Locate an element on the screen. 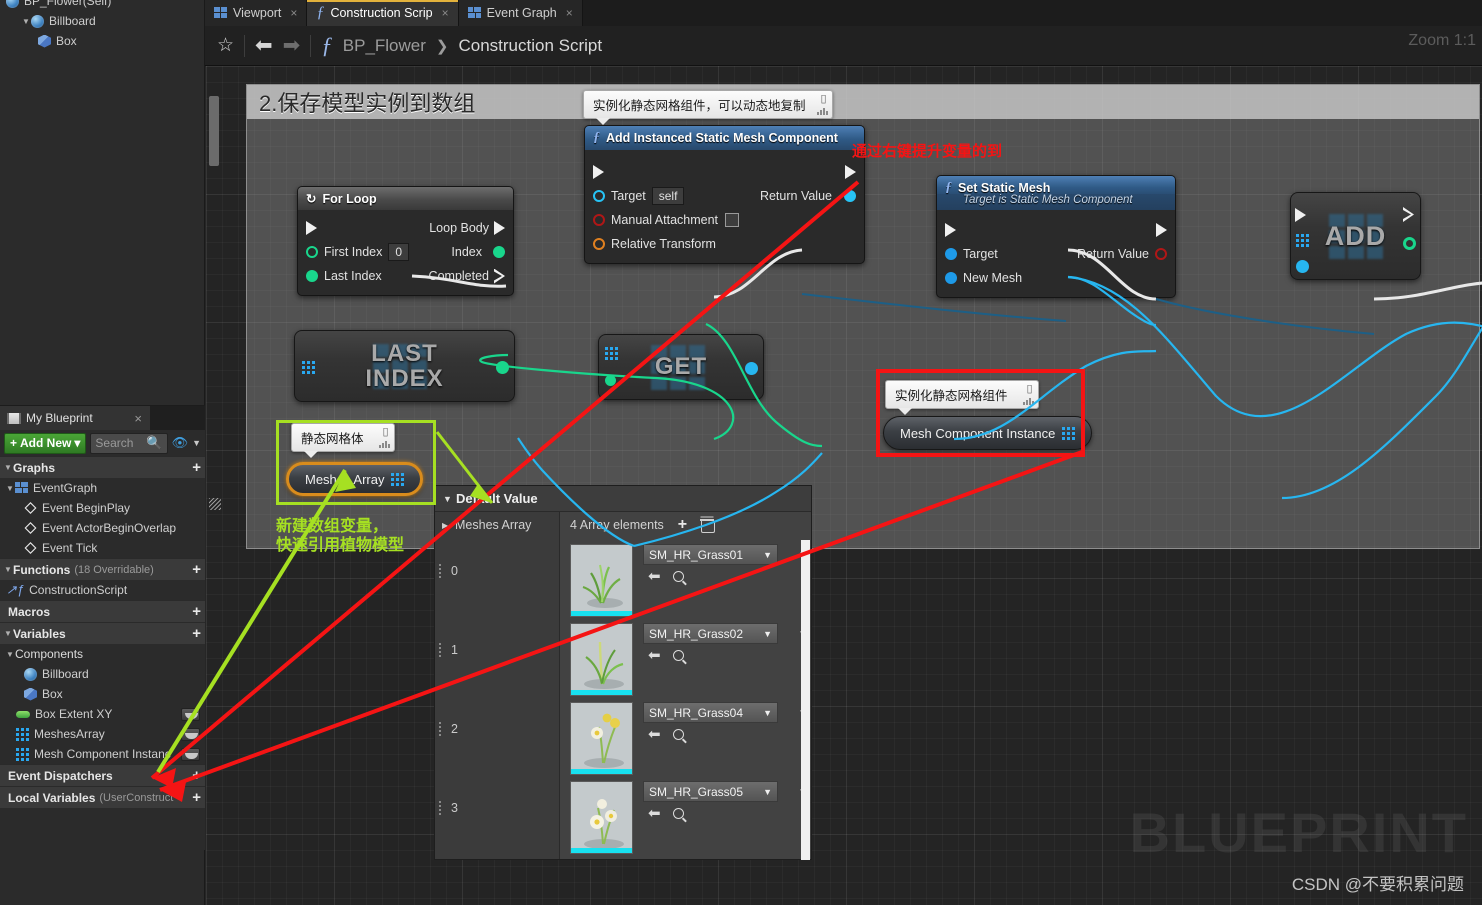 This screenshot has width=1482, height=905. pin-row-last-index: Last Index Completed is located at coordinates (405, 276).